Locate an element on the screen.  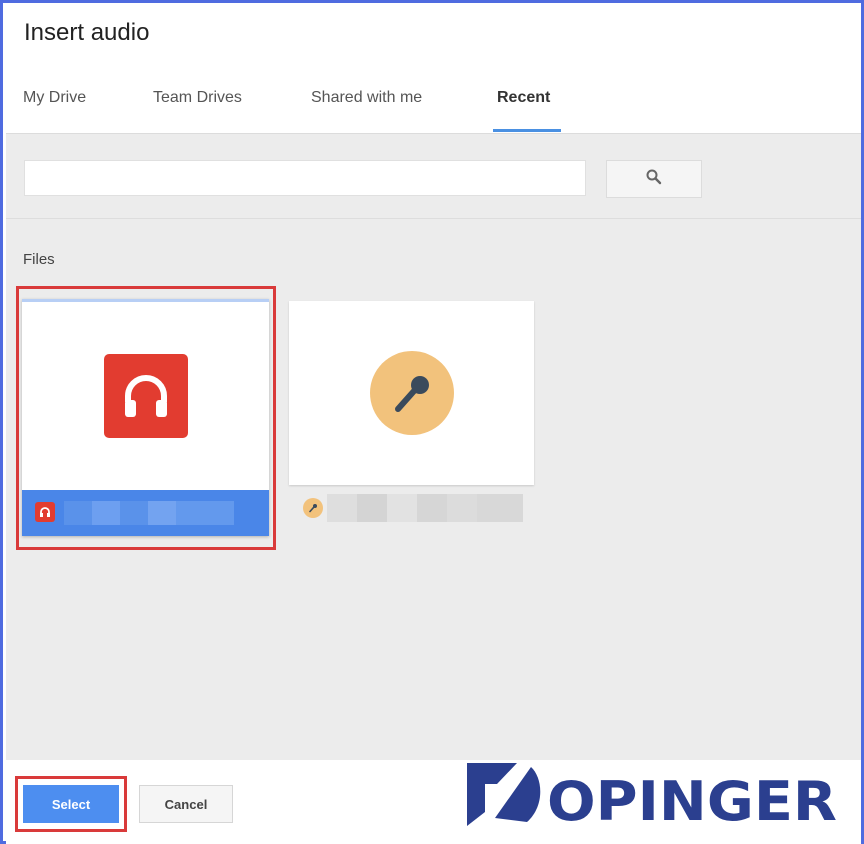
files-section-label: Files is located at coordinates (39, 259).